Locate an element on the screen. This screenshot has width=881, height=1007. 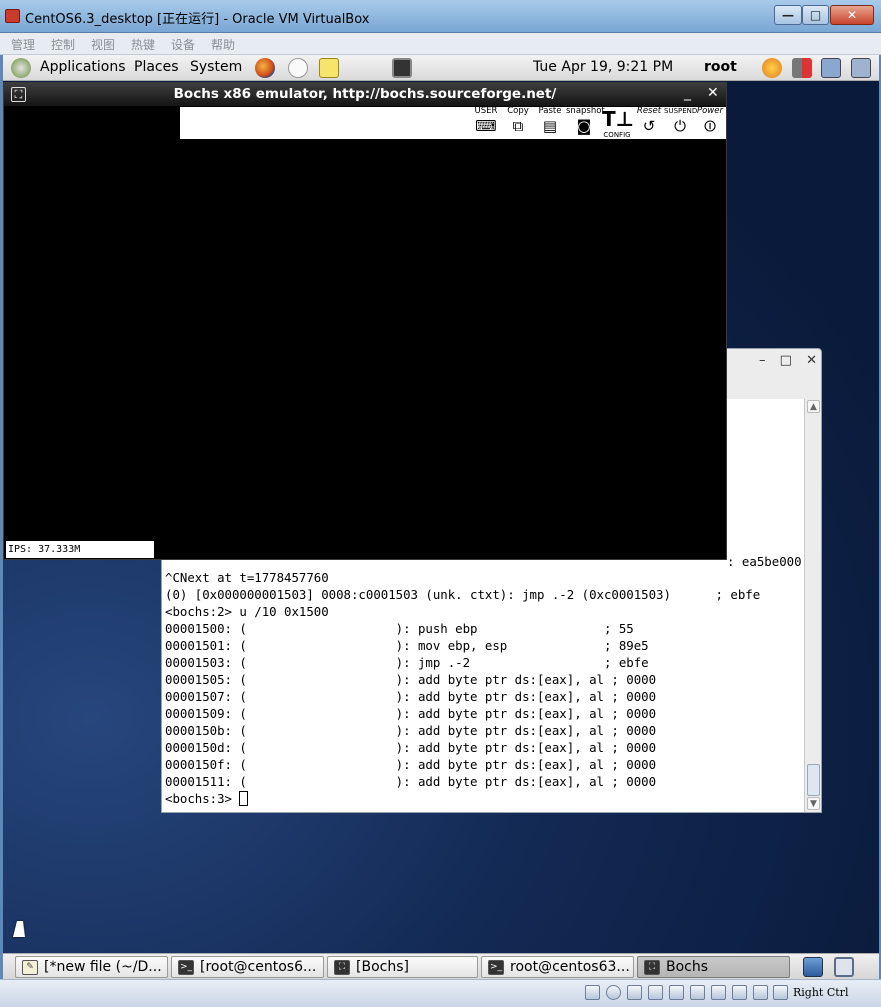
terminal-line: 00001500: ( ): push ebp ; 55 is located at coordinates (399, 628).